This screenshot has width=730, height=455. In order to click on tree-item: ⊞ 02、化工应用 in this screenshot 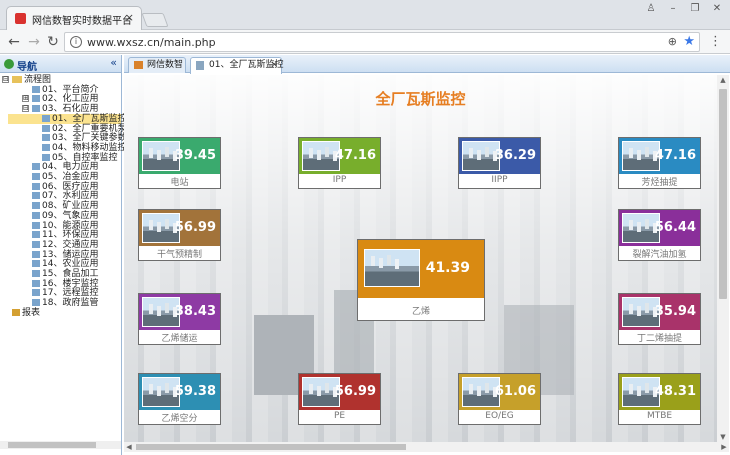, I will do `click(60, 99)`.